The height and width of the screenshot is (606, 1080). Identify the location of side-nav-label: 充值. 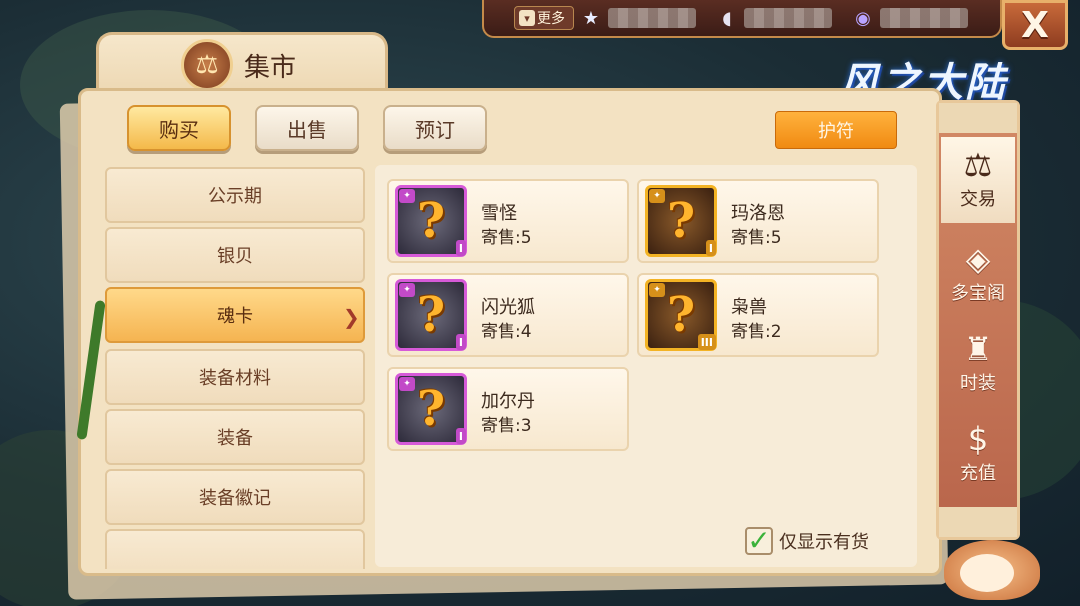
(978, 473).